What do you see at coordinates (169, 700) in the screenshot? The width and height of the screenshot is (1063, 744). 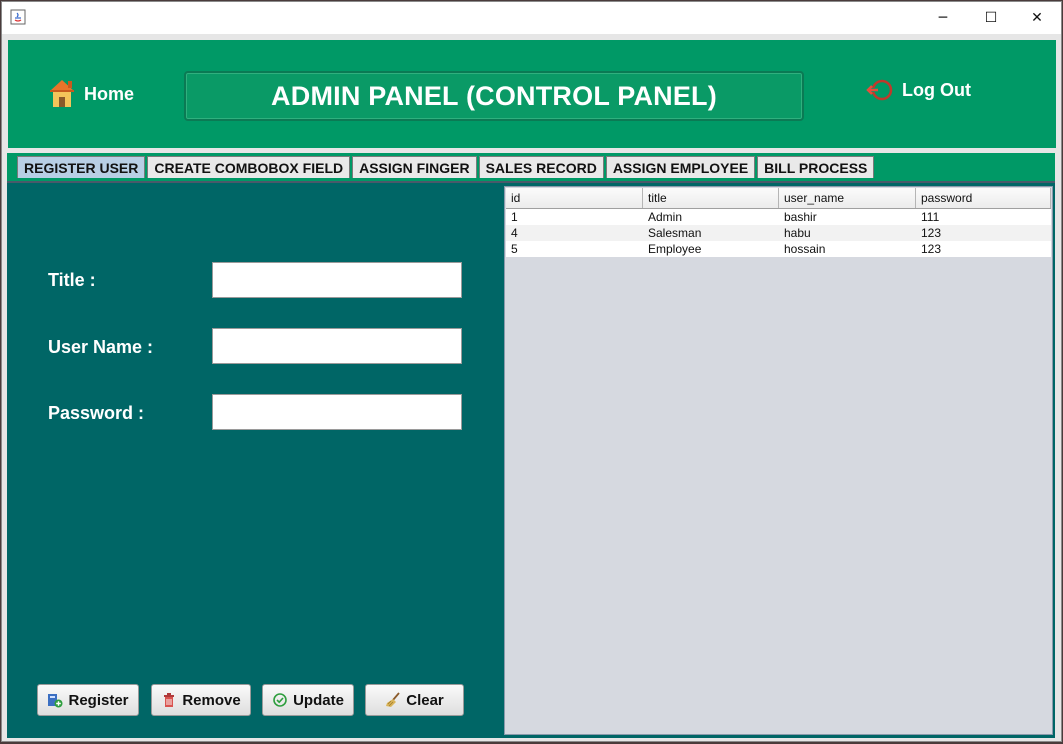 I see `trash-icon` at bounding box center [169, 700].